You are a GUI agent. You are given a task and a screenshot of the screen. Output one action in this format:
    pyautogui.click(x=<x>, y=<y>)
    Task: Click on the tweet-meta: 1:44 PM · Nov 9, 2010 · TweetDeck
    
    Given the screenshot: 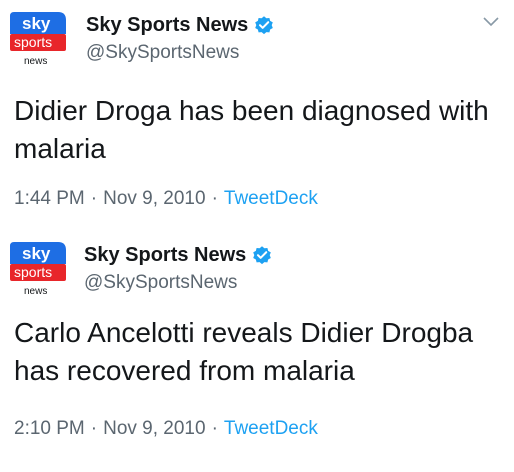 What is the action you would take?
    pyautogui.click(x=166, y=199)
    